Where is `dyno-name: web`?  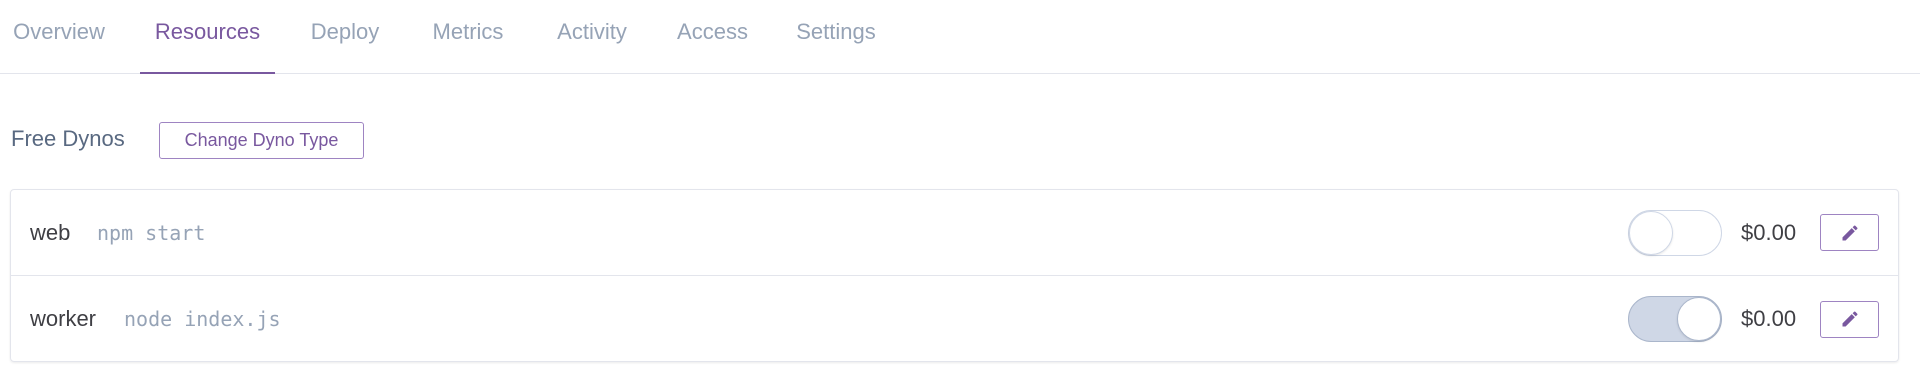
dyno-name: web is located at coordinates (50, 232).